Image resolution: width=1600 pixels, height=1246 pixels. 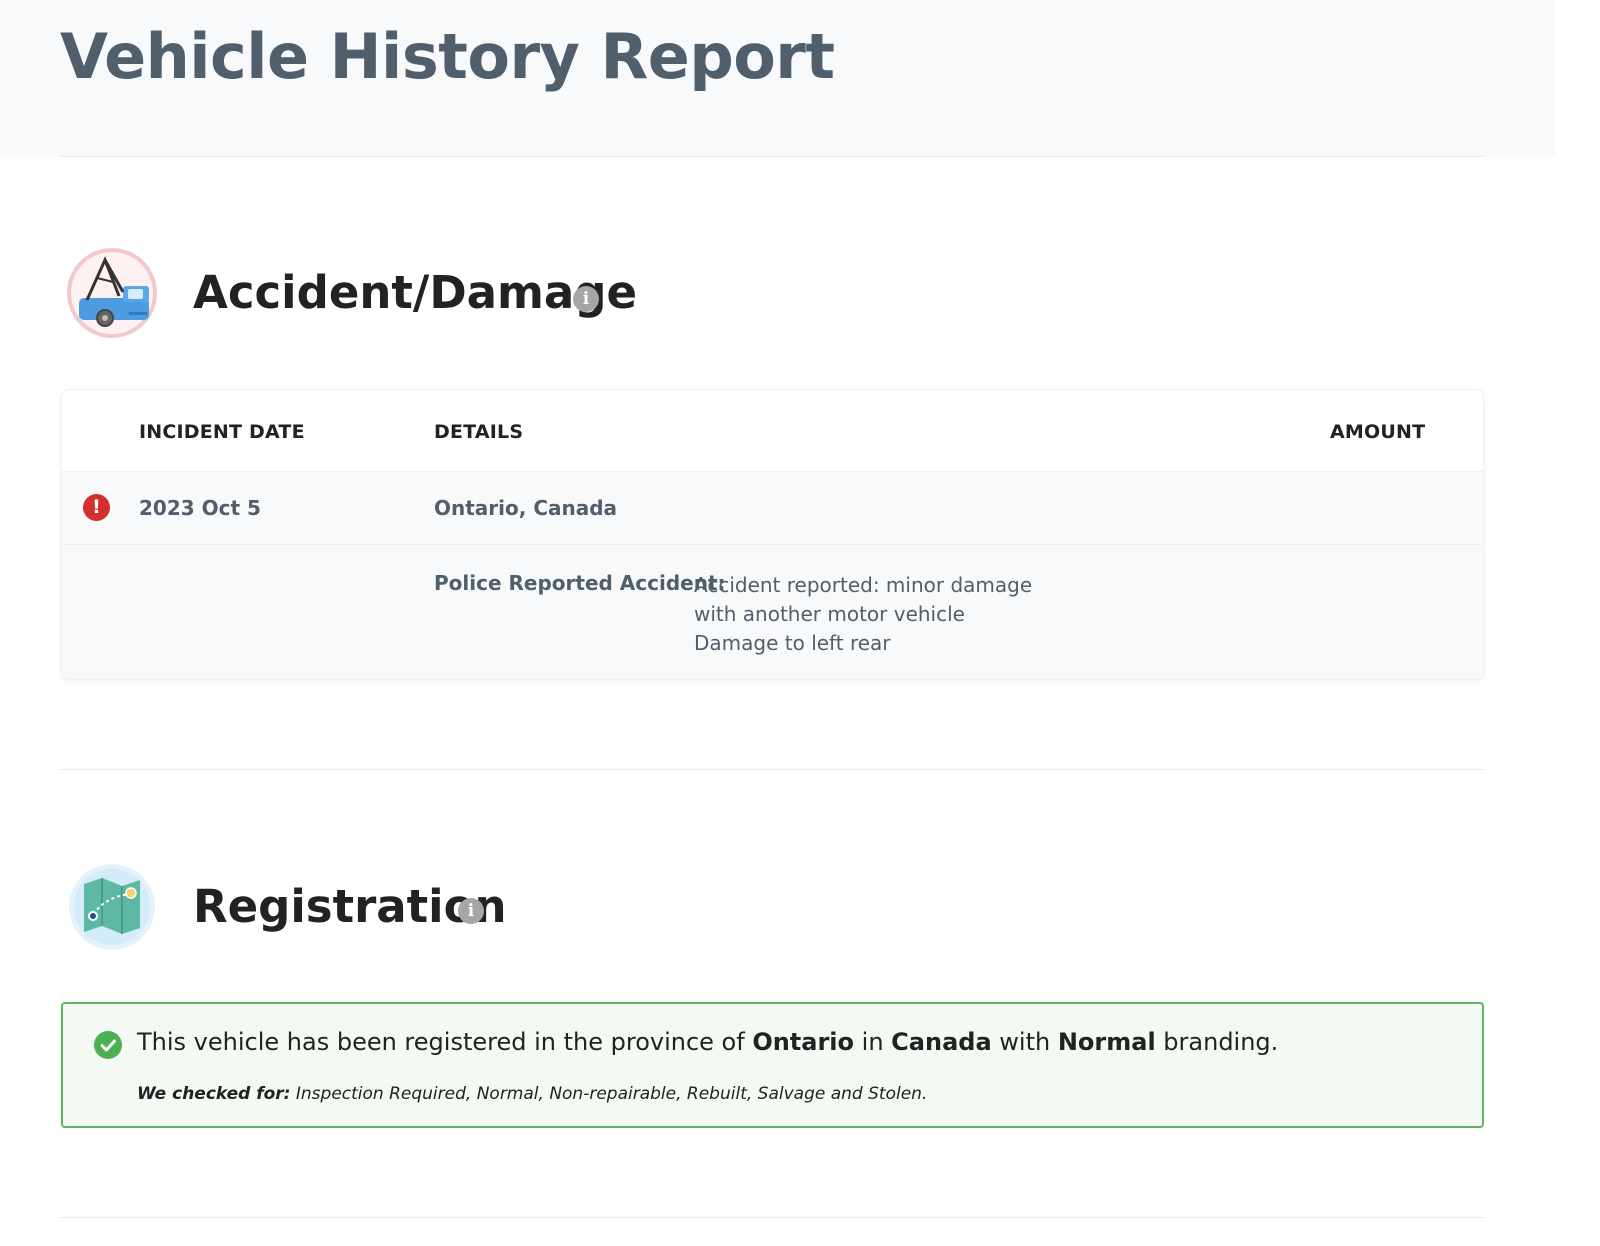 I want to click on accident-section-header: Accident/Damage i, so click(x=460, y=298).